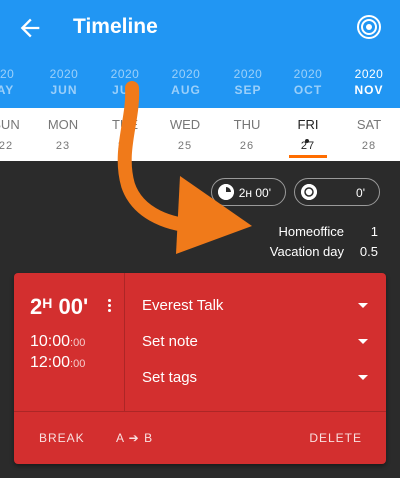 The image size is (400, 478). Describe the element at coordinates (368, 251) in the screenshot. I see `vacation-day-value: 0.5` at that location.